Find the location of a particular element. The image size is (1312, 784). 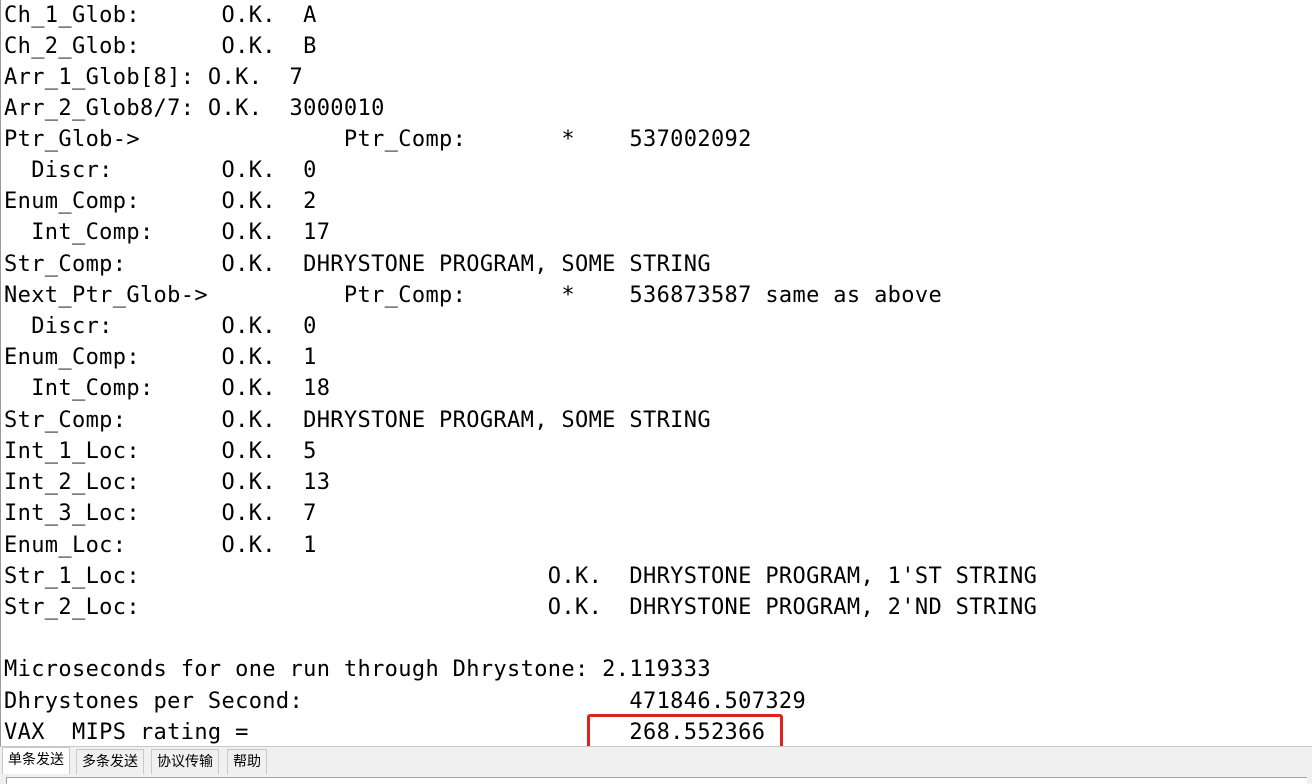

terminal-line: Arr_2_Glob8/7: O.K. 3000010 is located at coordinates (194, 108).